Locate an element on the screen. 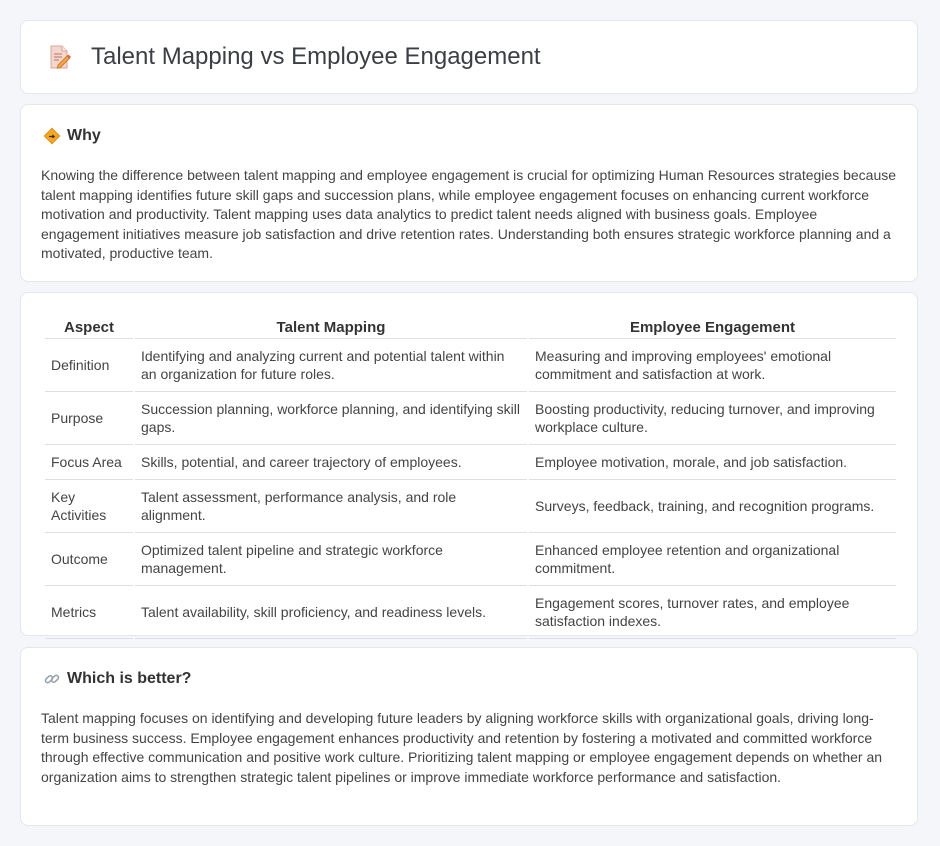 This screenshot has width=940, height=846. title-row: Talent Mapping vs Employee Engagement is located at coordinates (293, 57).